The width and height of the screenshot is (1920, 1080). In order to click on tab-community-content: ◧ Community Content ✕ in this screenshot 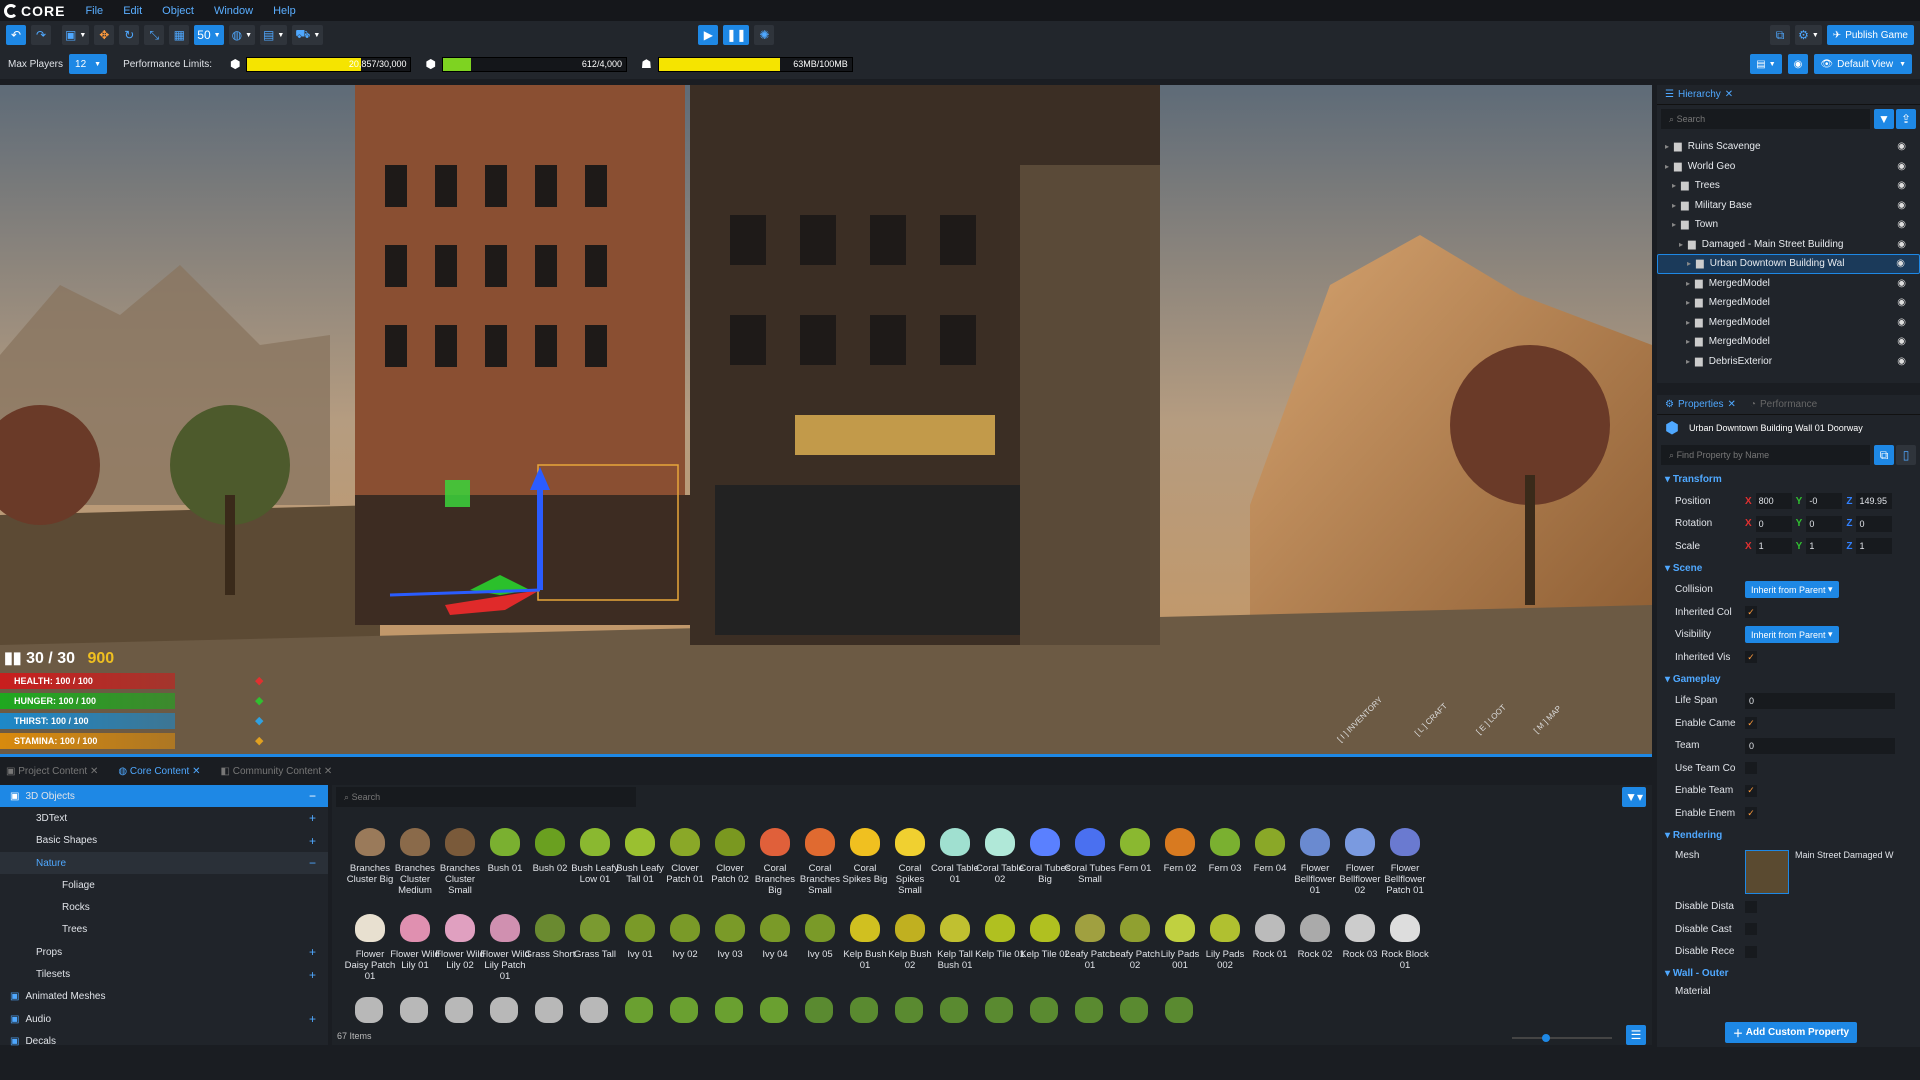, I will do `click(277, 771)`.